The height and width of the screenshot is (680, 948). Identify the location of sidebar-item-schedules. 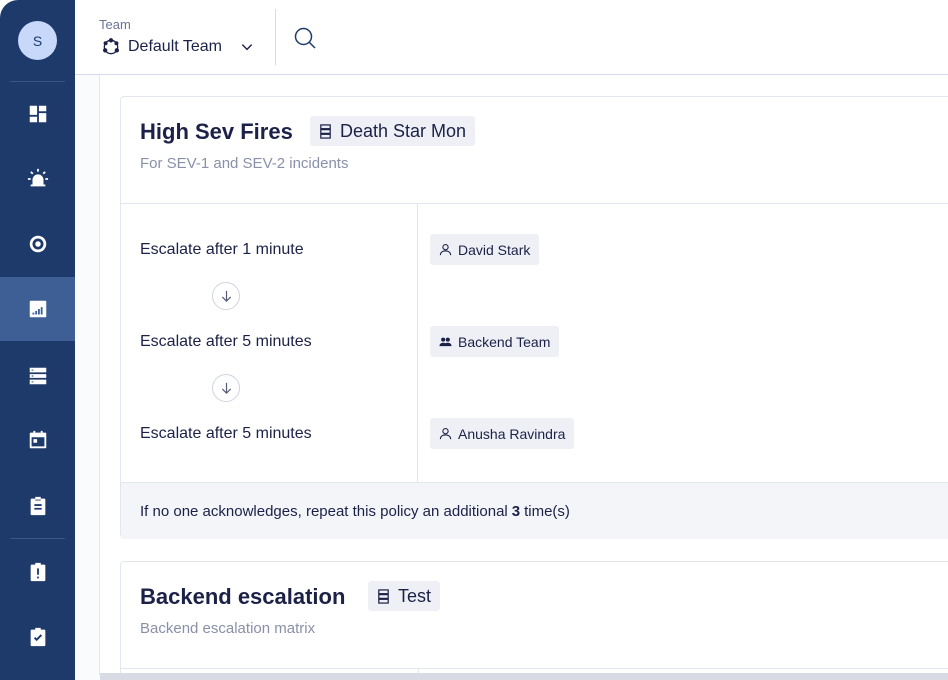
(37, 440).